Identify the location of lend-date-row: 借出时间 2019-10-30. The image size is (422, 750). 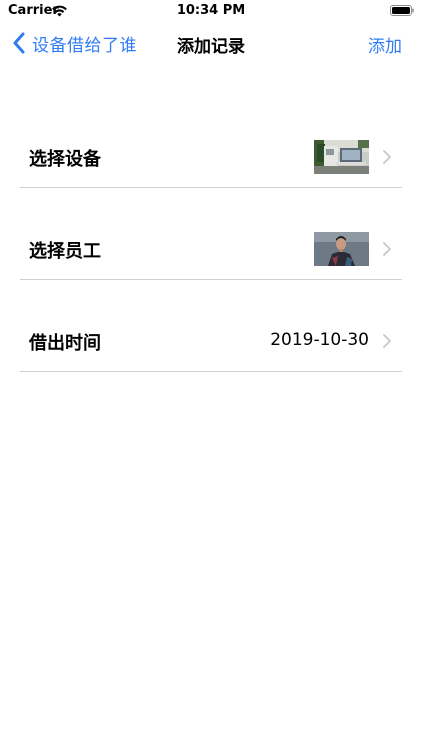
(211, 341).